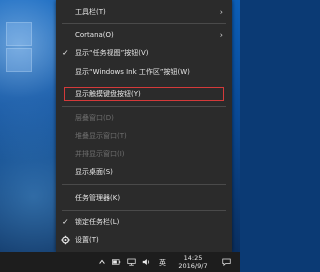  Describe the element at coordinates (131, 262) in the screenshot. I see `network-icon` at that location.